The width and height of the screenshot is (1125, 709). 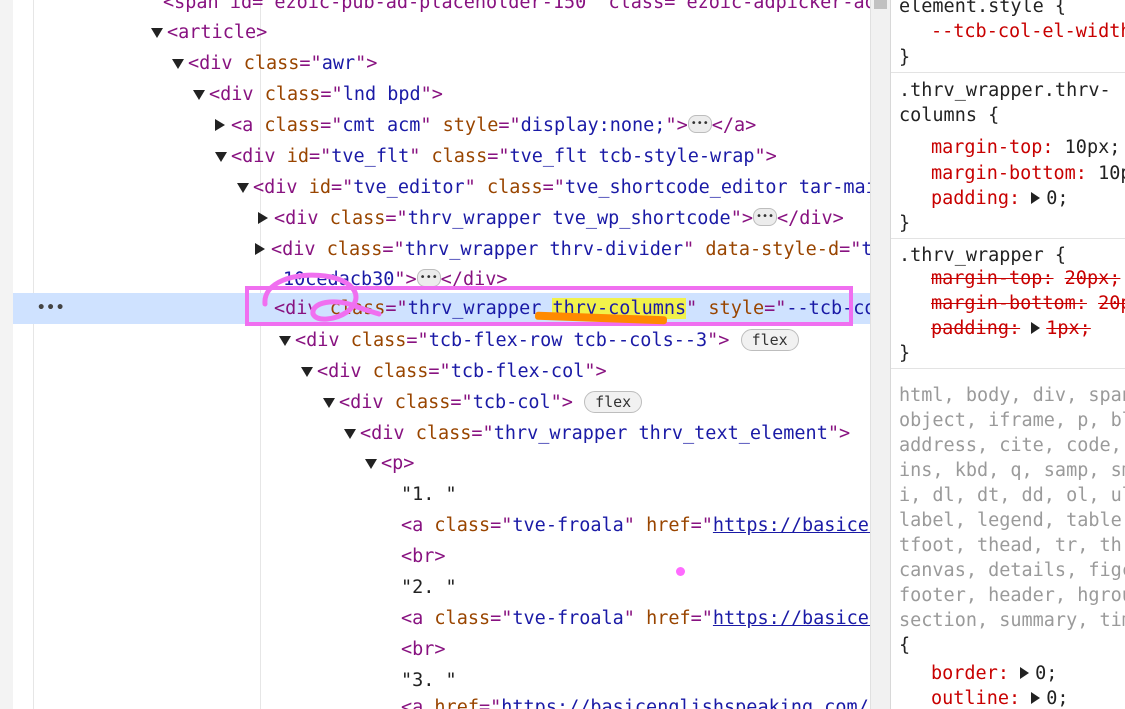 I want to click on rule-separator, so click(x=1008, y=238).